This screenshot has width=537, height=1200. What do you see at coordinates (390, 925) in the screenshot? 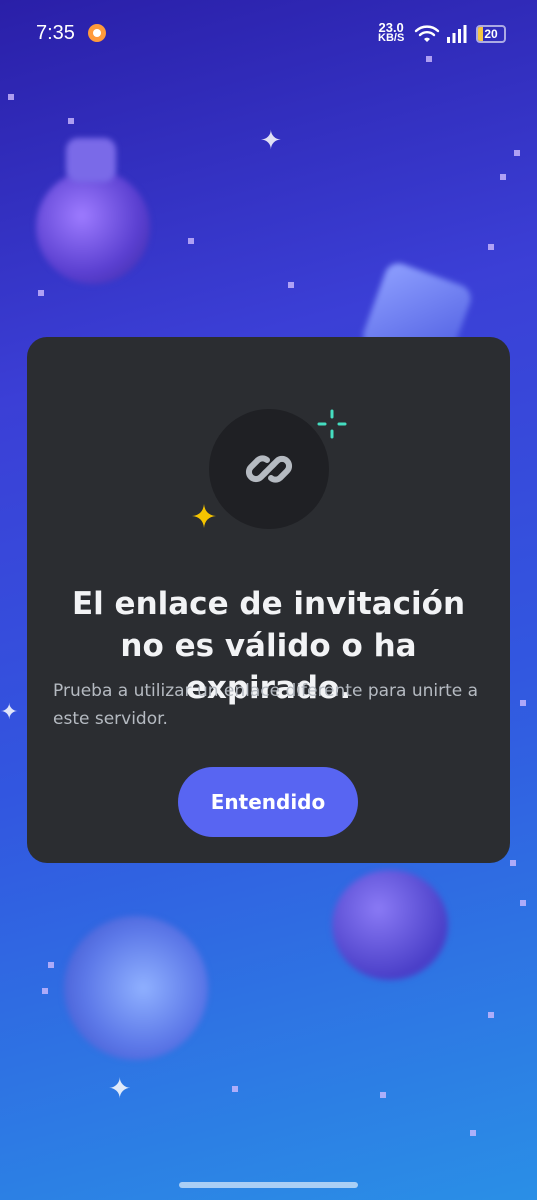
I see `orb-illustration` at bounding box center [390, 925].